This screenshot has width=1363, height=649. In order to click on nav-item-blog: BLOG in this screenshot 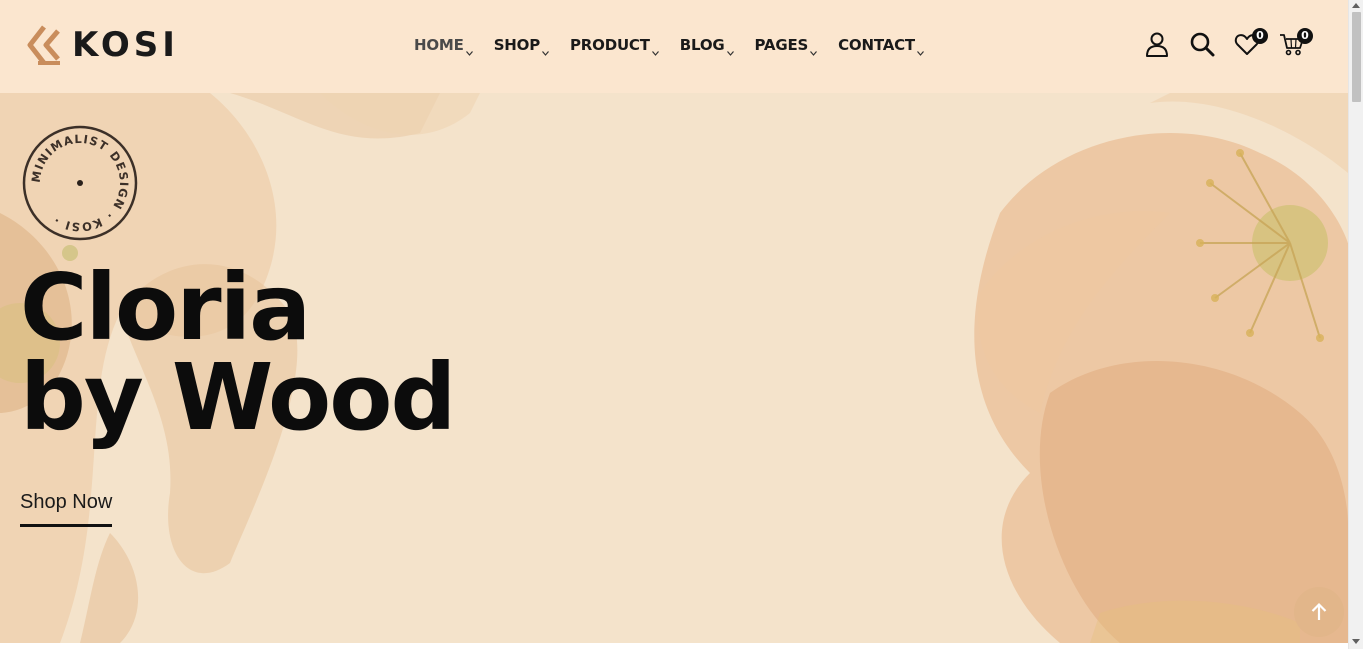, I will do `click(706, 46)`.